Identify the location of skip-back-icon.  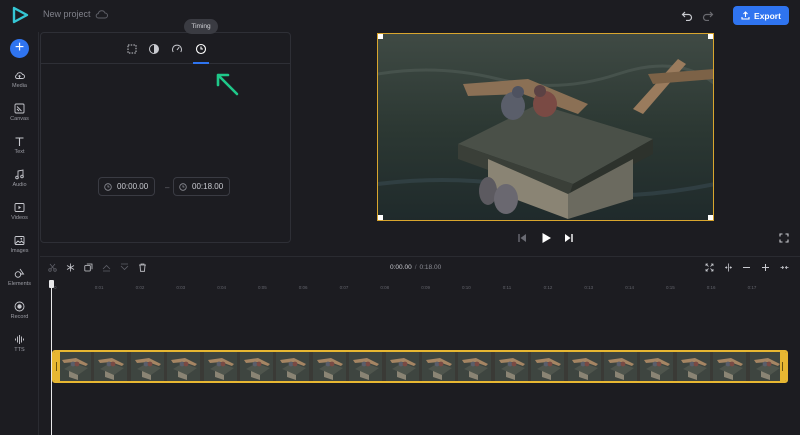
(522, 238).